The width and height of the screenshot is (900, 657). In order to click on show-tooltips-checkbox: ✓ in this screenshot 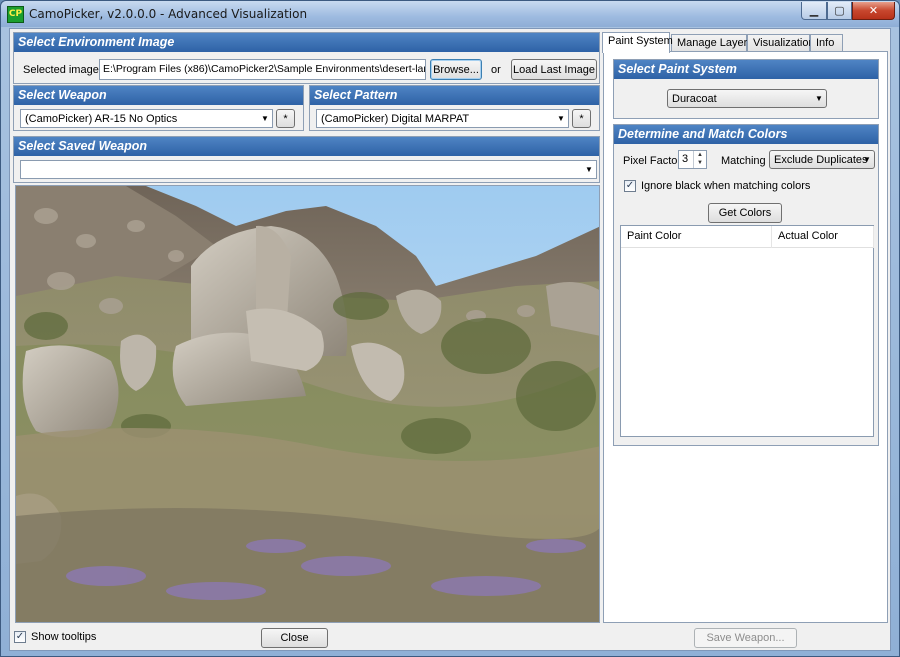, I will do `click(20, 637)`.